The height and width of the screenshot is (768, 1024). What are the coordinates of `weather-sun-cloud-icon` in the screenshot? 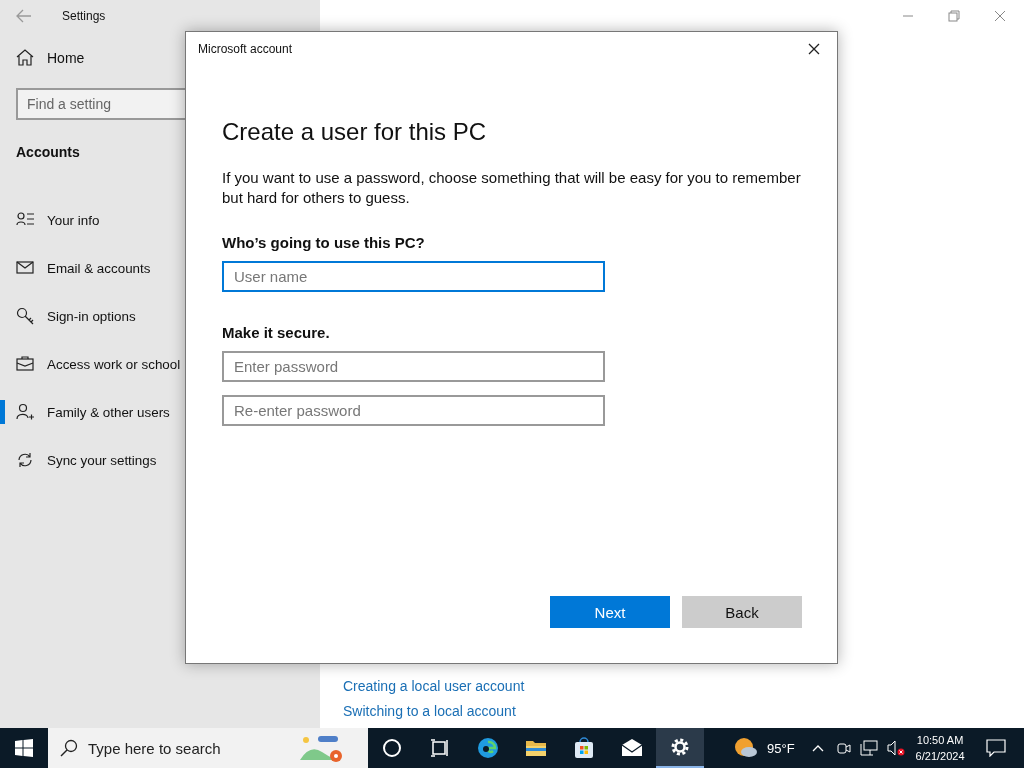 It's located at (746, 748).